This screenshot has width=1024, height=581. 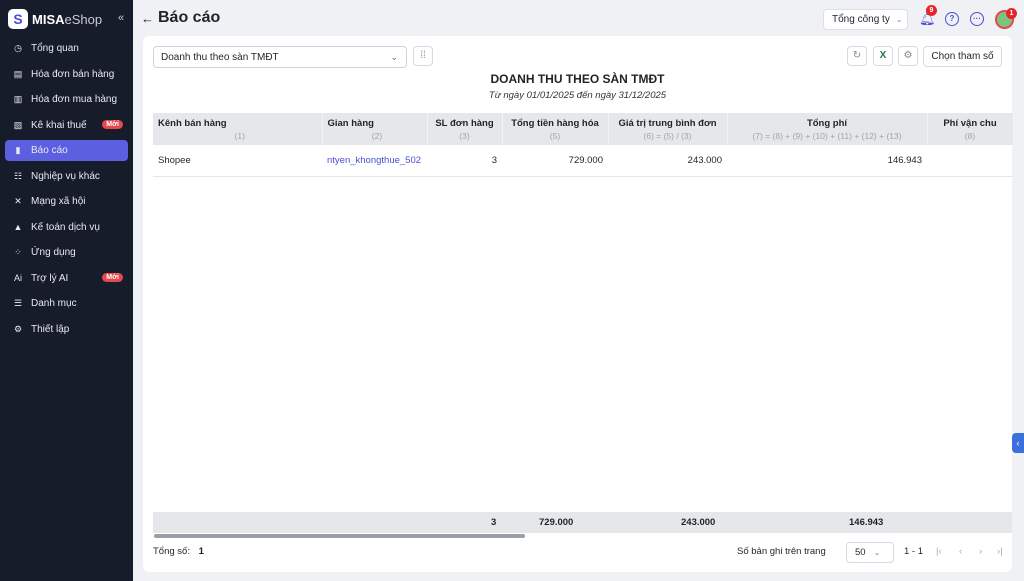 What do you see at coordinates (375, 129) in the screenshot?
I see `column-header: Gian hàng (2)` at bounding box center [375, 129].